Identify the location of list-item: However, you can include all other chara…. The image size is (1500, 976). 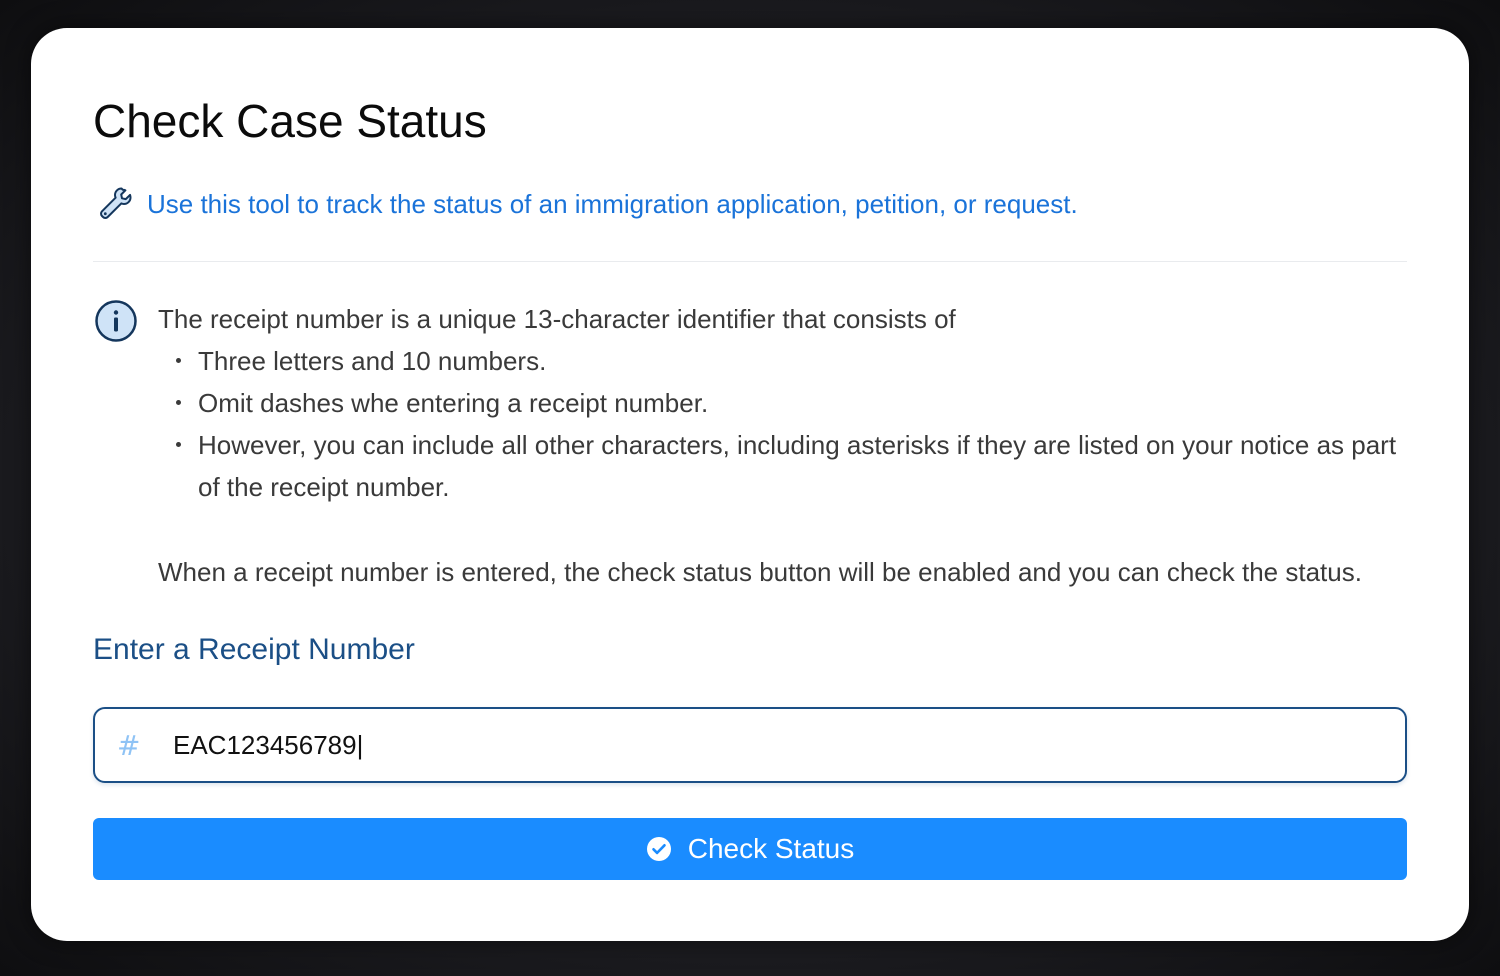
(792, 466).